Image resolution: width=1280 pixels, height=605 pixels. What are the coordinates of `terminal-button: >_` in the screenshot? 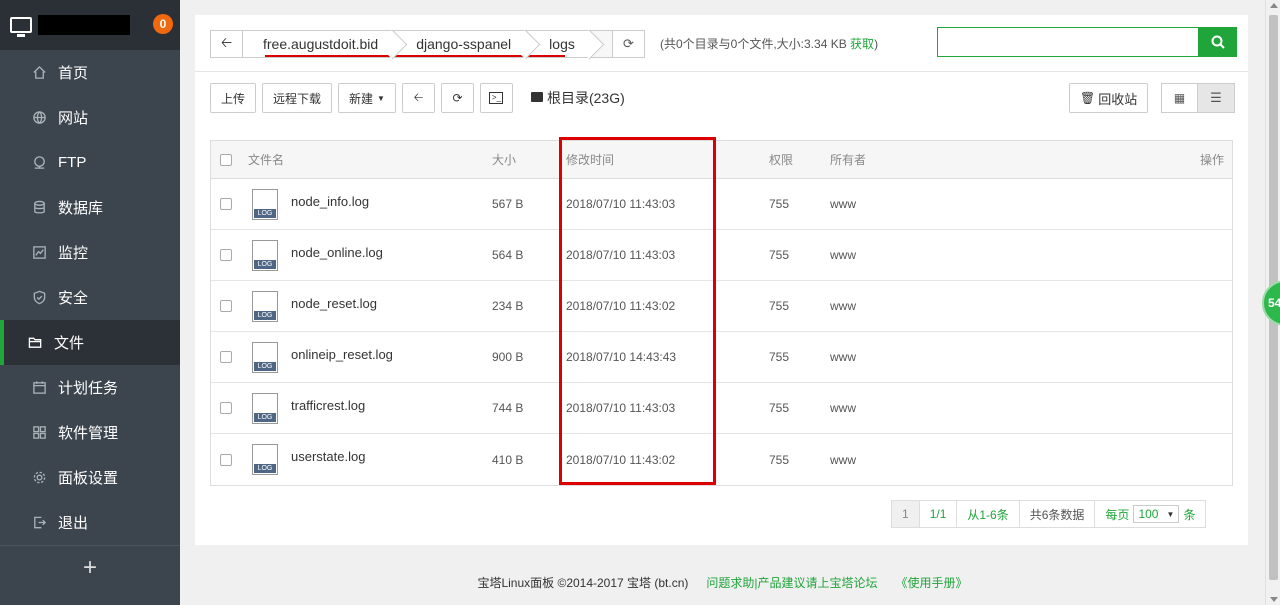 It's located at (496, 98).